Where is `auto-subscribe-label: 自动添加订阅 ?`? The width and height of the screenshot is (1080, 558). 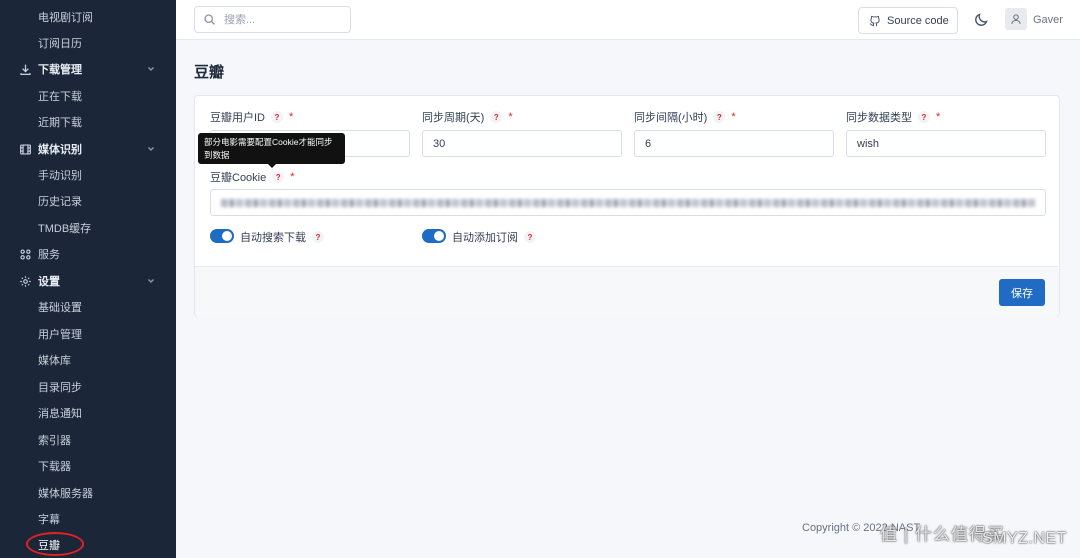
auto-subscribe-label: 自动添加订阅 ? is located at coordinates (494, 237).